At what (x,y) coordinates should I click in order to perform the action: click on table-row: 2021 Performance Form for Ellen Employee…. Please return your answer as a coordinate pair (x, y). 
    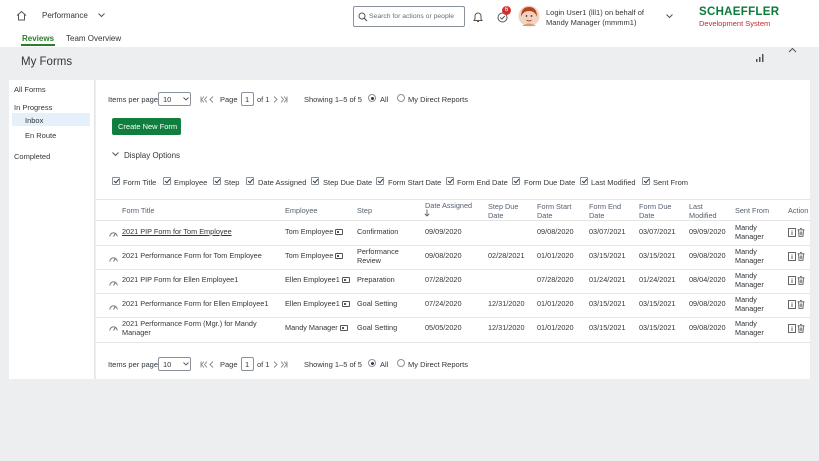
    Looking at the image, I should click on (453, 305).